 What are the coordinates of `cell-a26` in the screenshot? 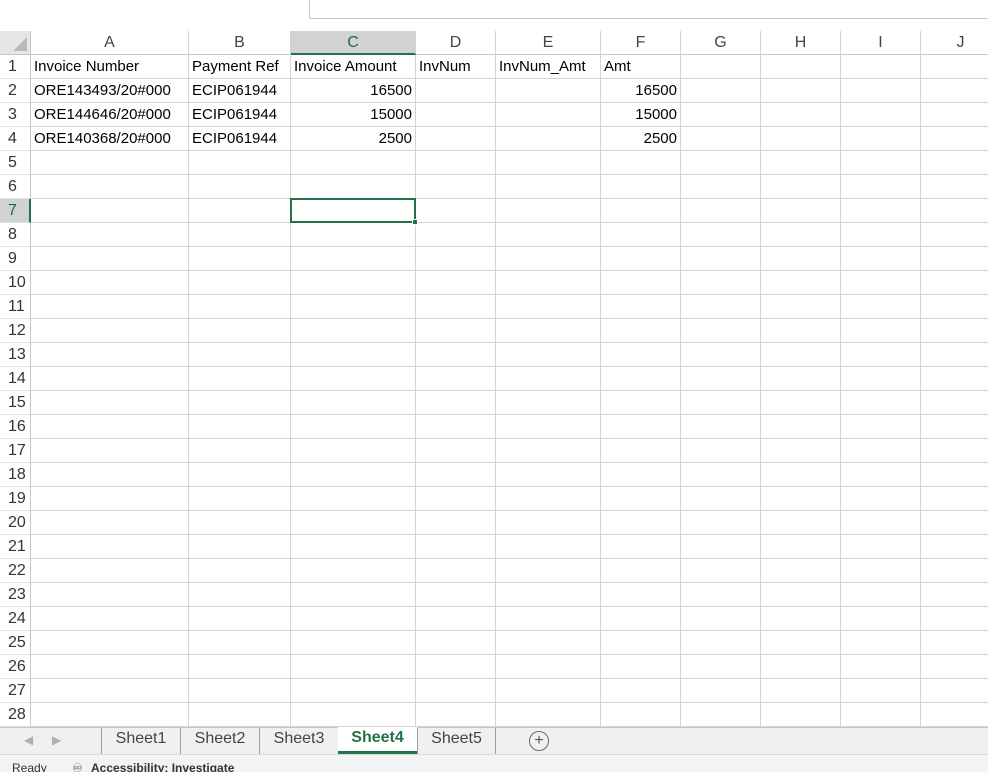 It's located at (110, 667).